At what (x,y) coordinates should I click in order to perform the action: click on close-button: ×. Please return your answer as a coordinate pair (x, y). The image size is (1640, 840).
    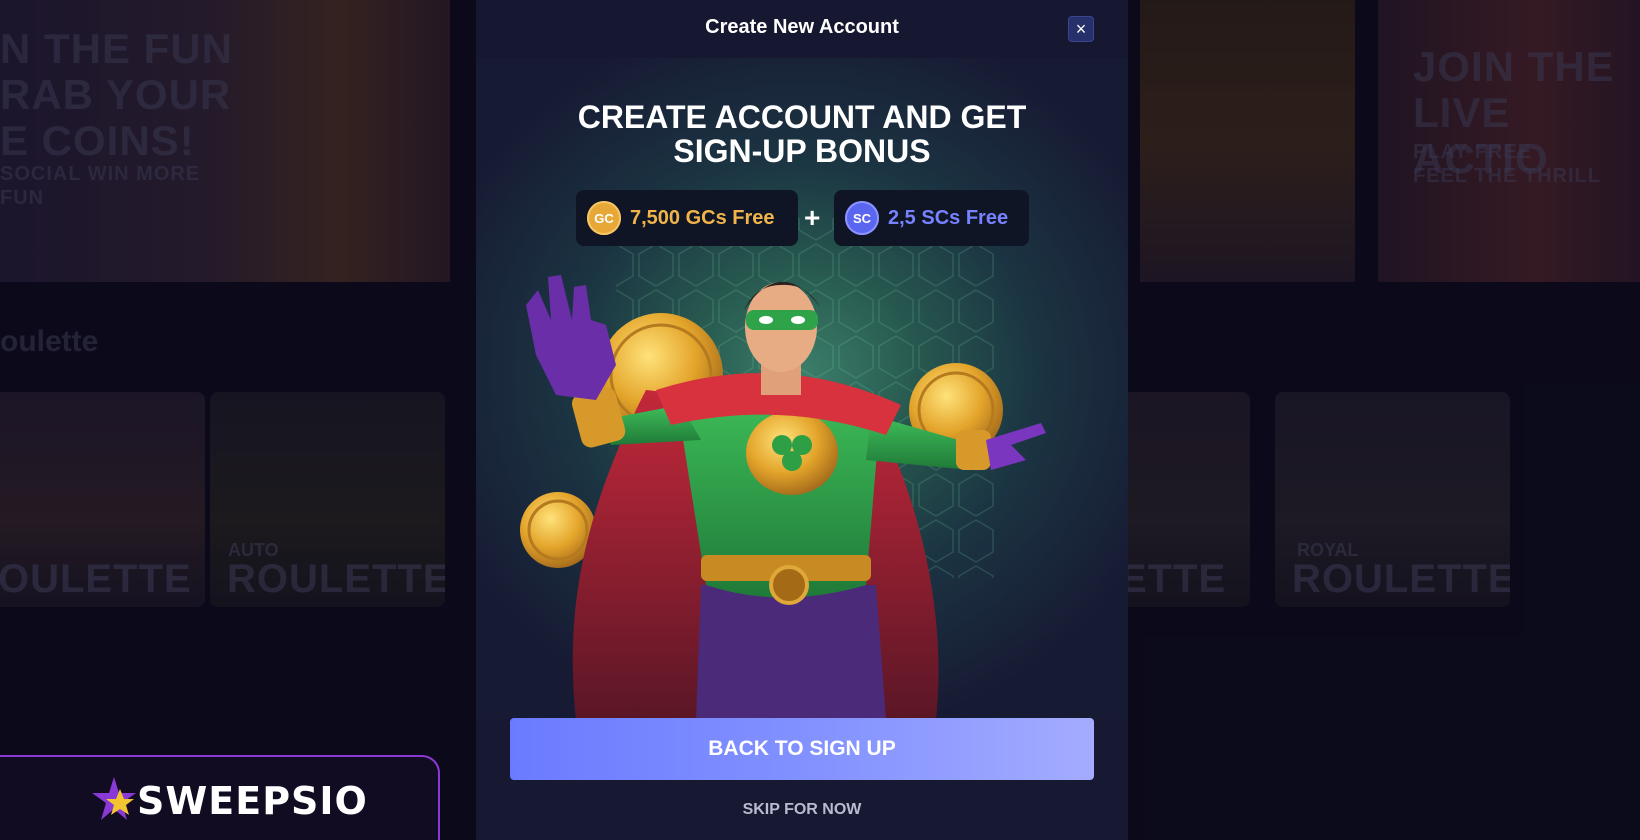
    Looking at the image, I should click on (1081, 29).